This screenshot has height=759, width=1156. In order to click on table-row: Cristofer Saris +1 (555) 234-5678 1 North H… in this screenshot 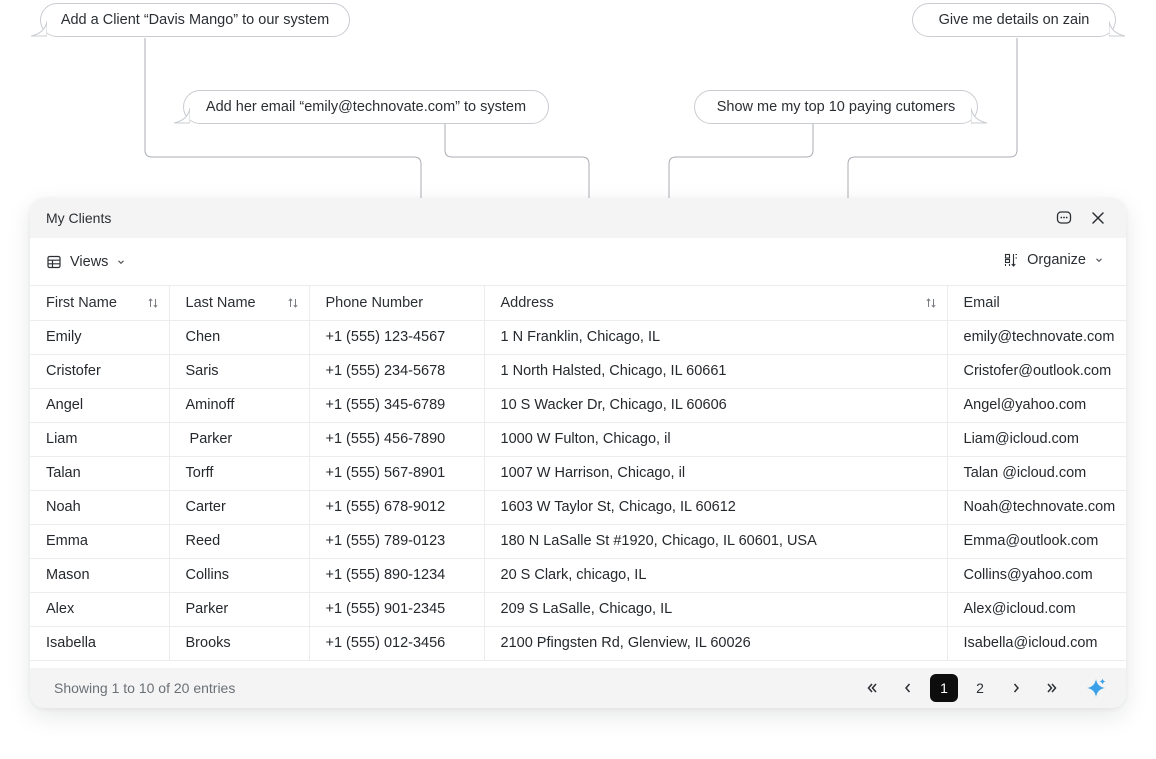, I will do `click(578, 371)`.